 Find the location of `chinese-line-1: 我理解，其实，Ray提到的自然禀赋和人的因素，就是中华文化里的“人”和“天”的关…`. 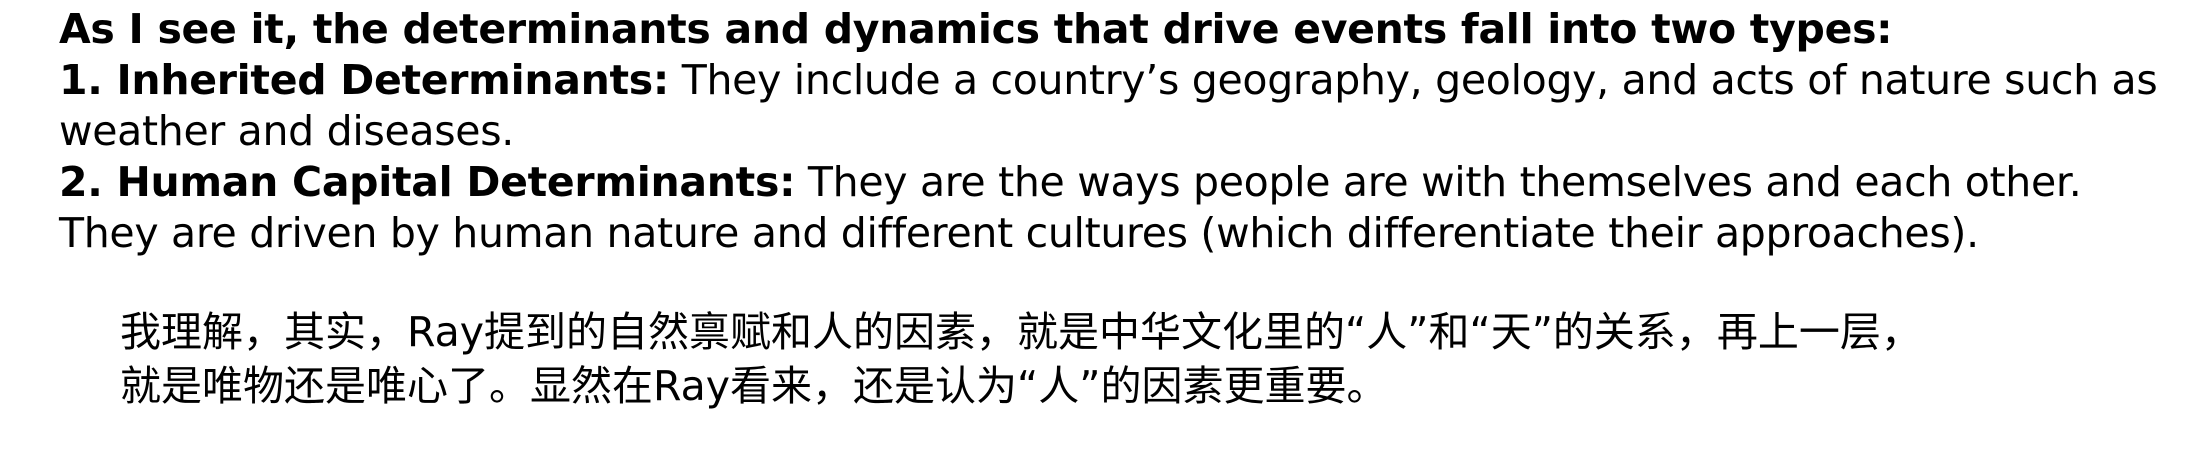

chinese-line-1: 我理解，其实，Ray提到的自然禀赋和人的因素，就是中华文化里的“人”和“天”的关… is located at coordinates (1021, 332).